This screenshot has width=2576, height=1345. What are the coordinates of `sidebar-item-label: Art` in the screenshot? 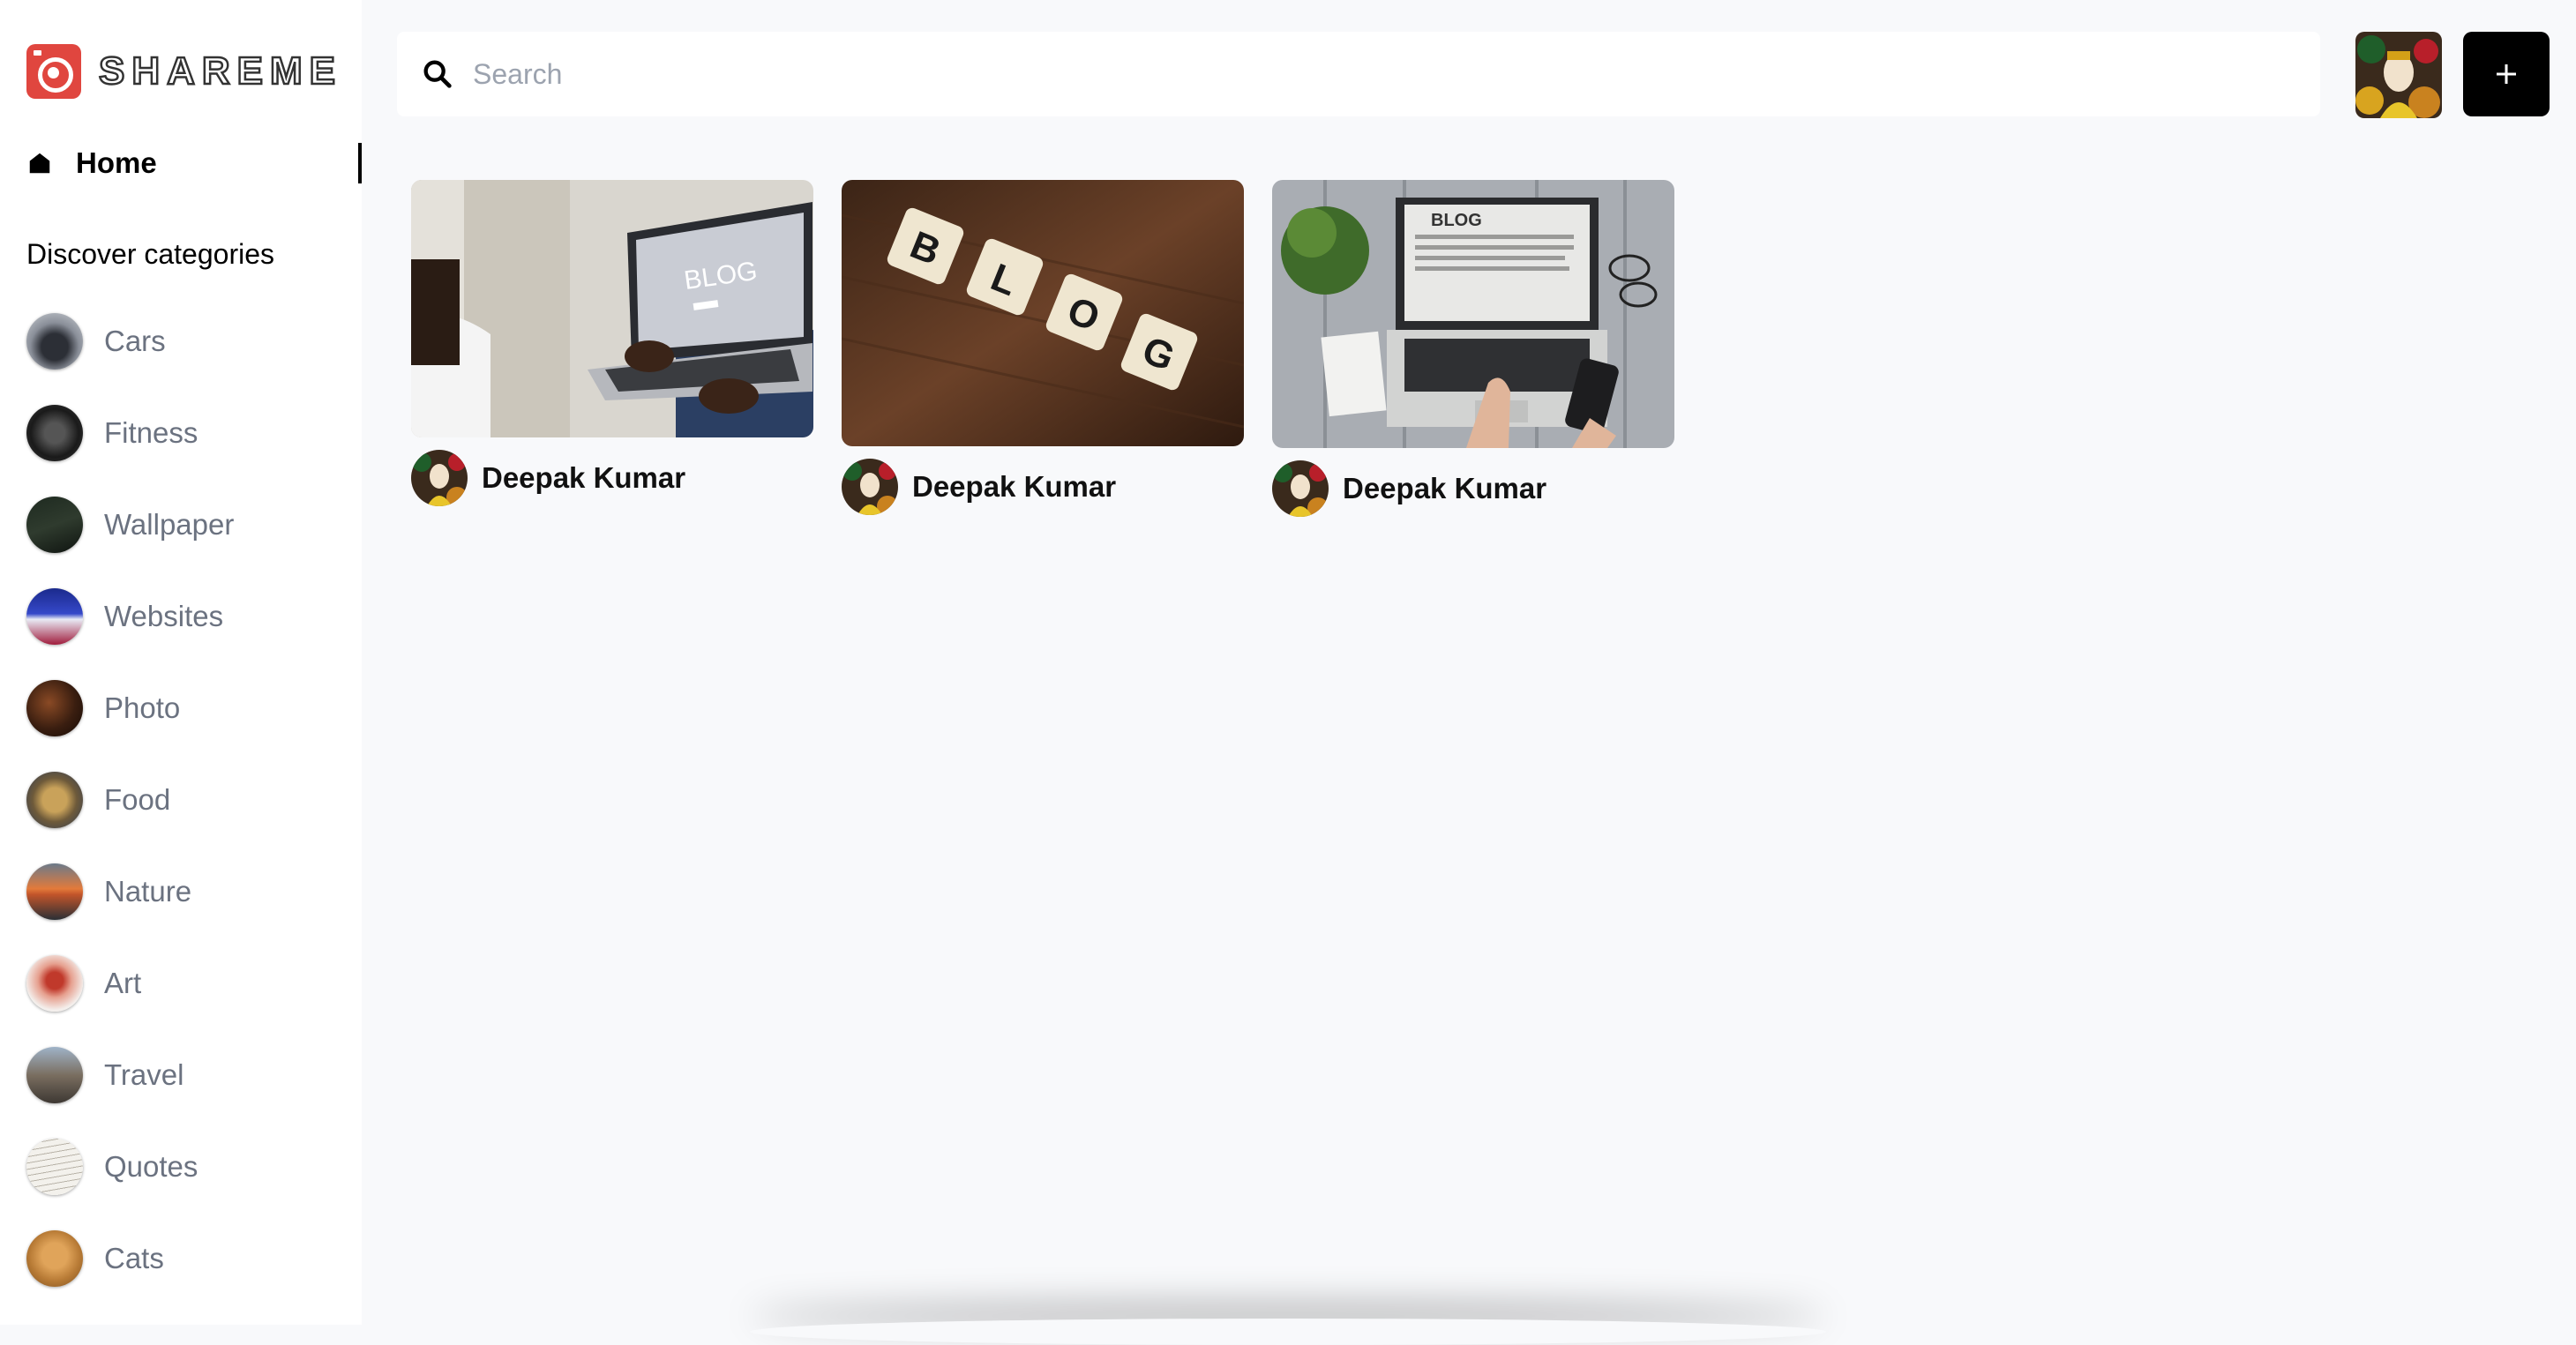 It's located at (123, 983).